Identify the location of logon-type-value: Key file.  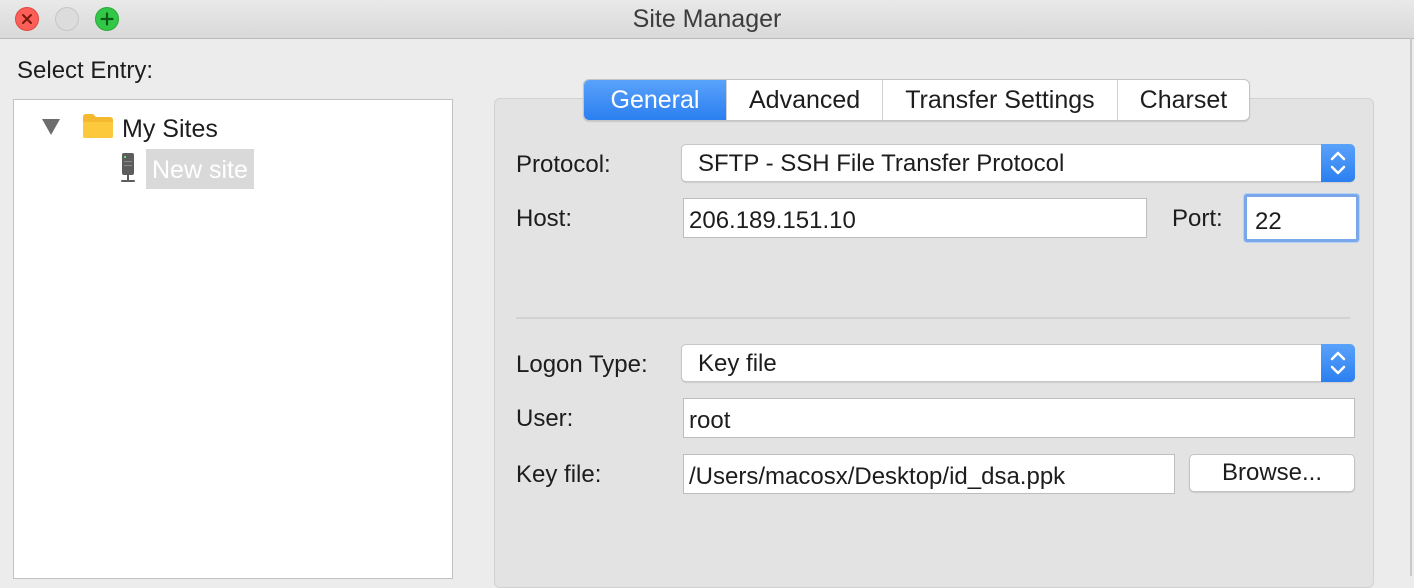
(737, 363).